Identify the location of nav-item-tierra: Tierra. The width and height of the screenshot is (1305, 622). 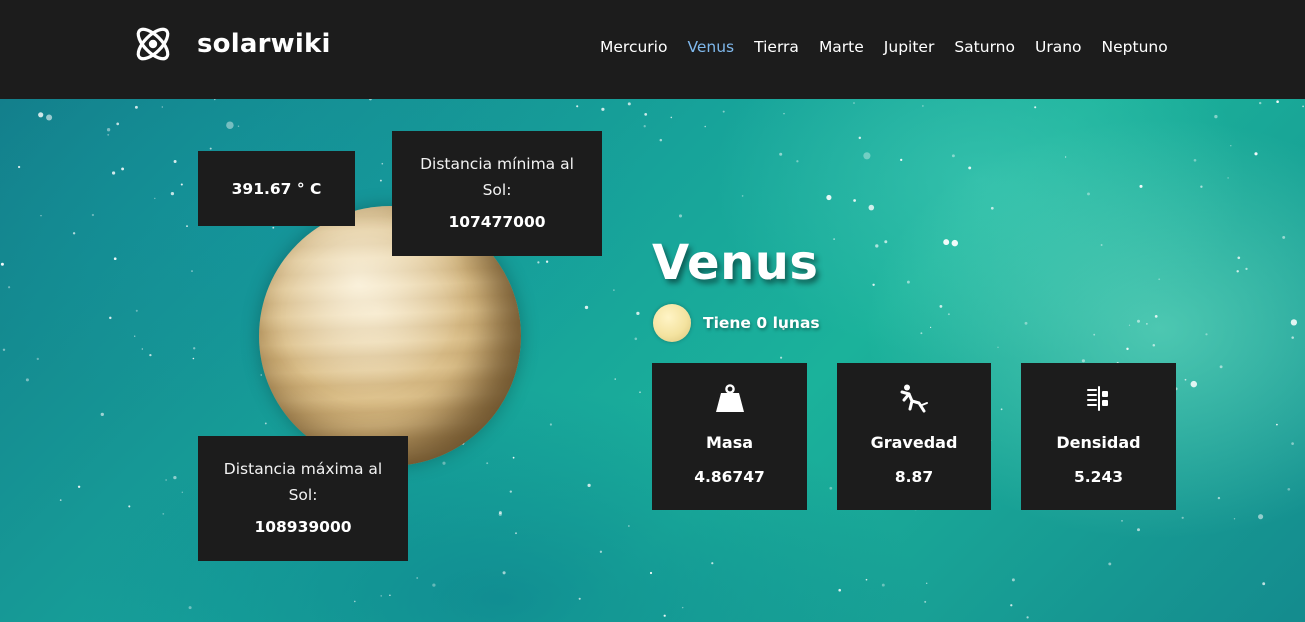
(776, 47).